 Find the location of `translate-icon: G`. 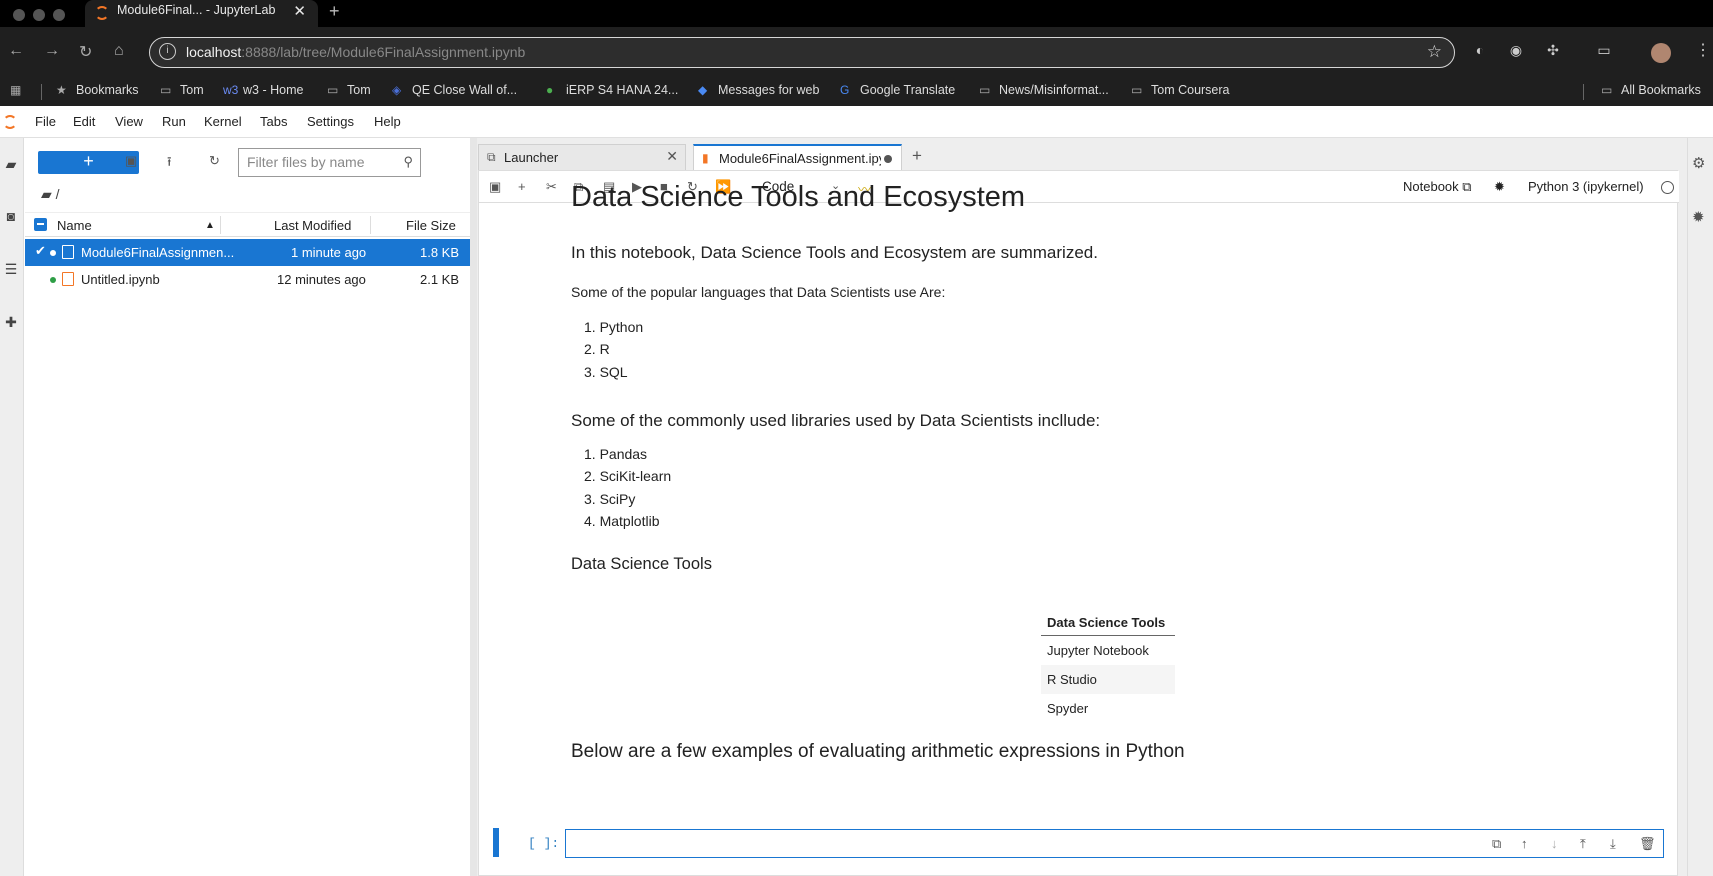

translate-icon: G is located at coordinates (845, 90).